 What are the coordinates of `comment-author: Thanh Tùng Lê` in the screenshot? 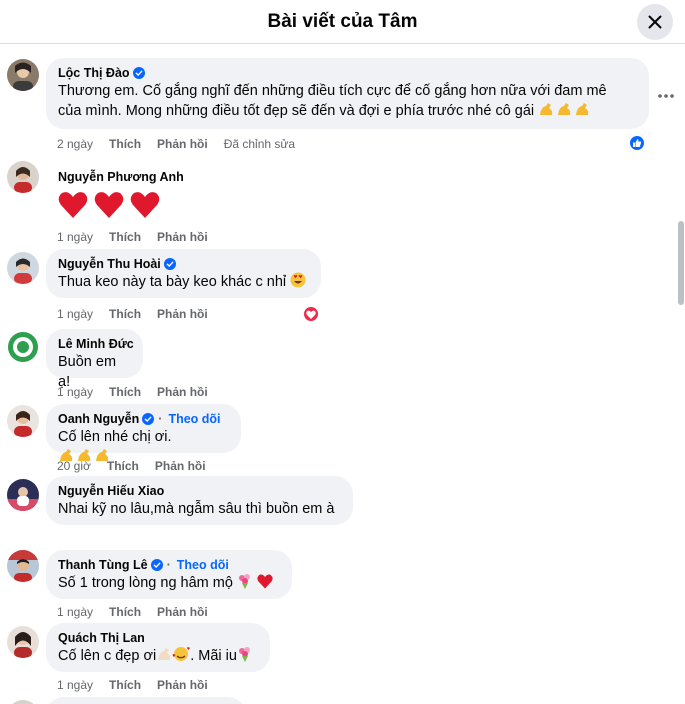 It's located at (103, 565).